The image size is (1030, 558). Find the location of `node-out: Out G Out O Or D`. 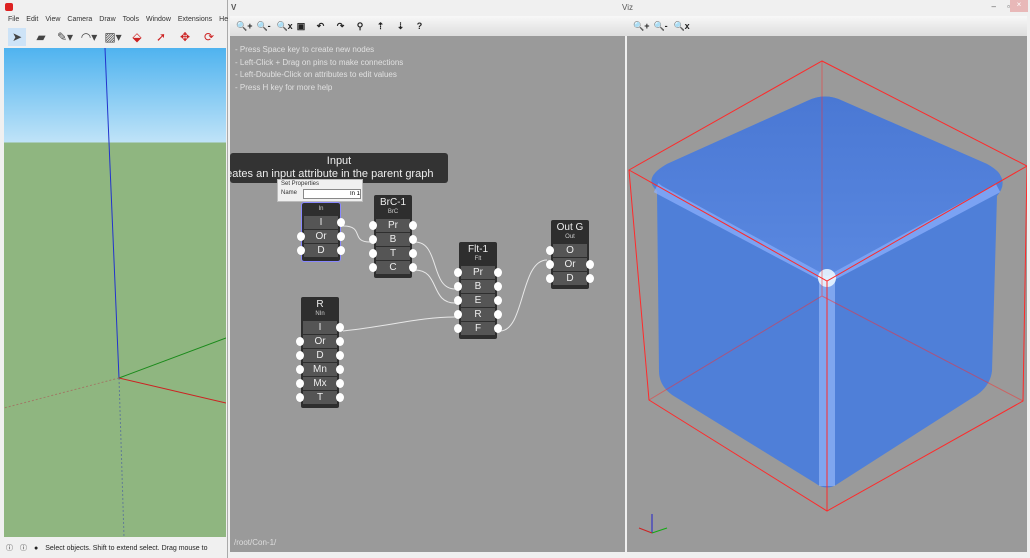

node-out: Out G Out O Or D is located at coordinates (570, 254).